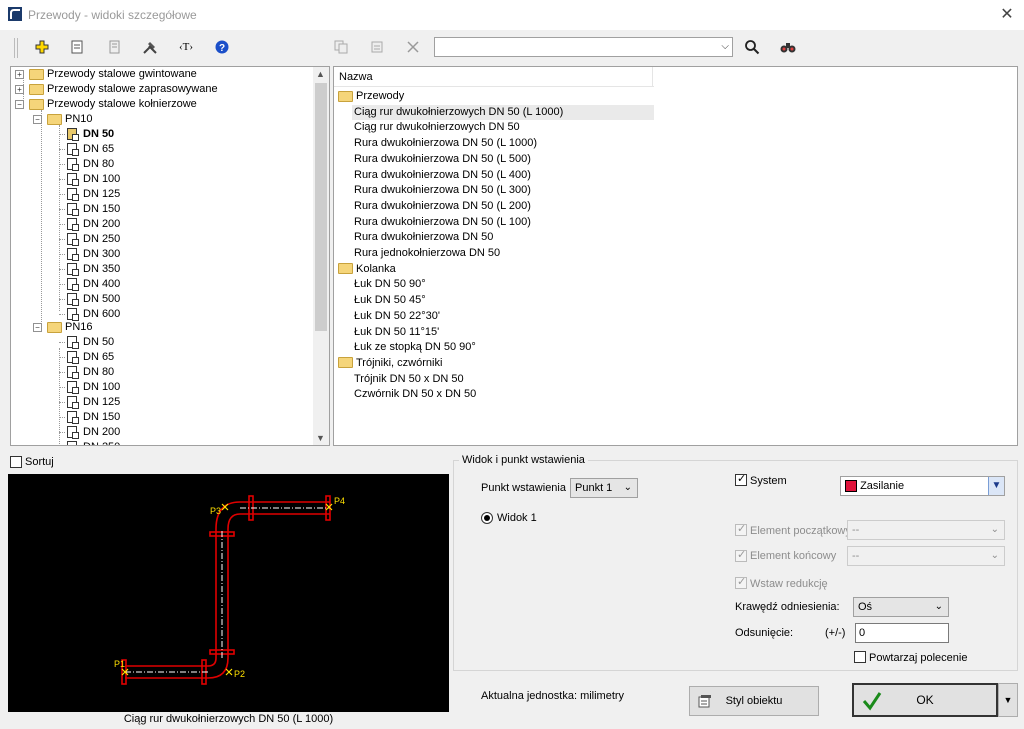 This screenshot has height=729, width=1024. Describe the element at coordinates (604, 488) in the screenshot. I see `insert-point-select: Punkt 1 ⌄` at that location.